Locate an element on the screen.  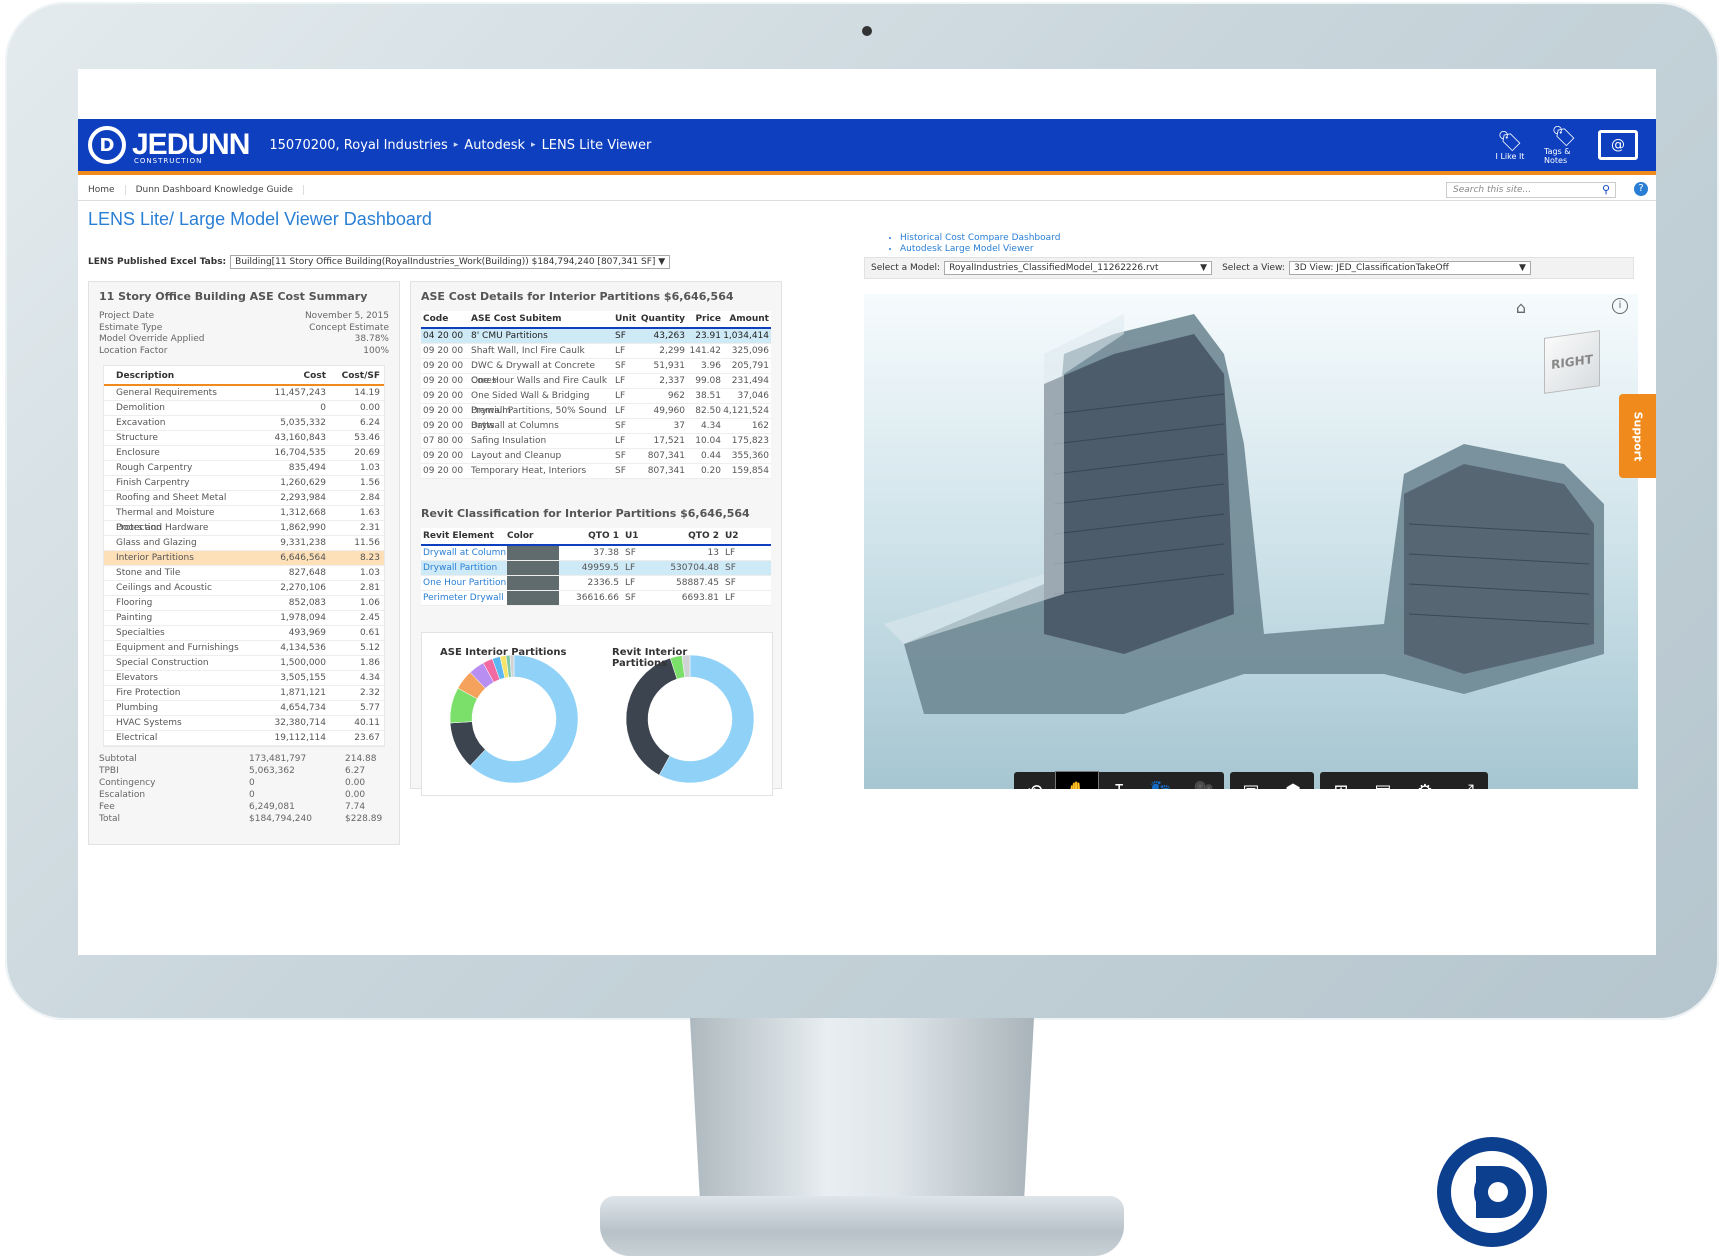
cost-row: Roofing and Sheet Metal 2,293,984 2.84 is located at coordinates (244, 498).